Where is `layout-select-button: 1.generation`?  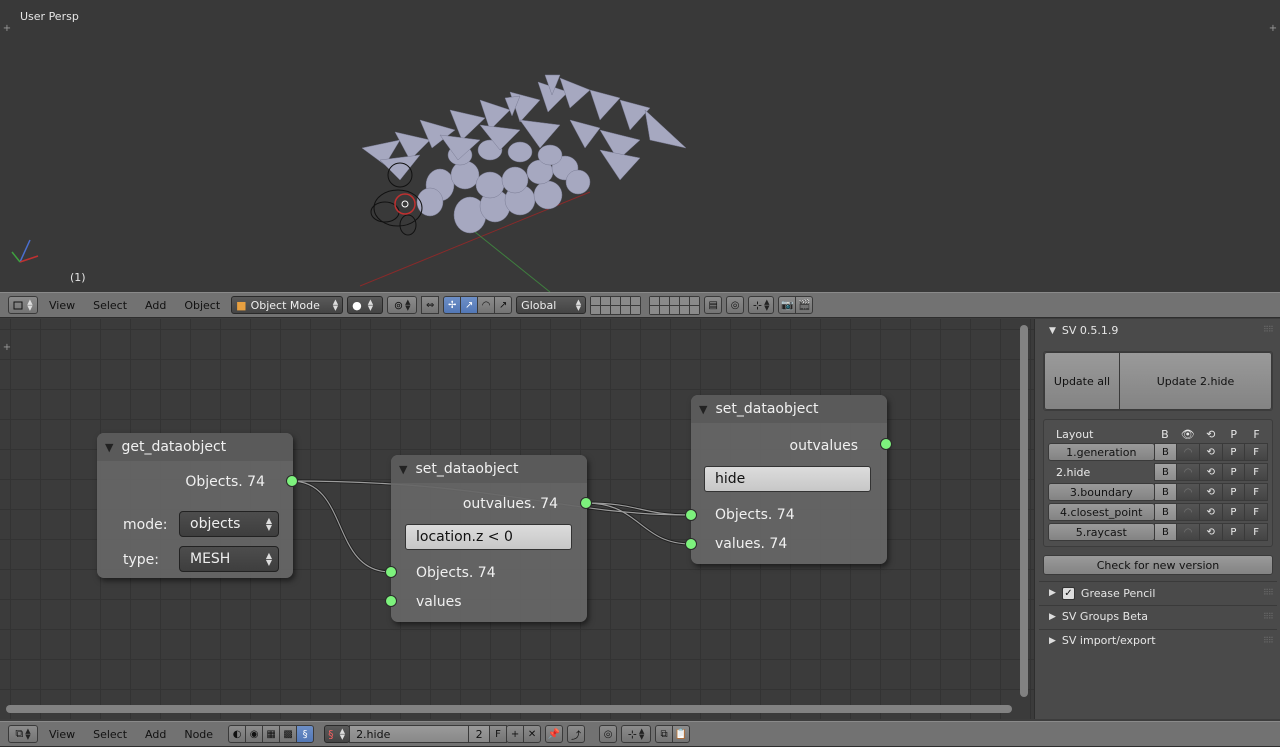 layout-select-button: 1.generation is located at coordinates (1101, 452).